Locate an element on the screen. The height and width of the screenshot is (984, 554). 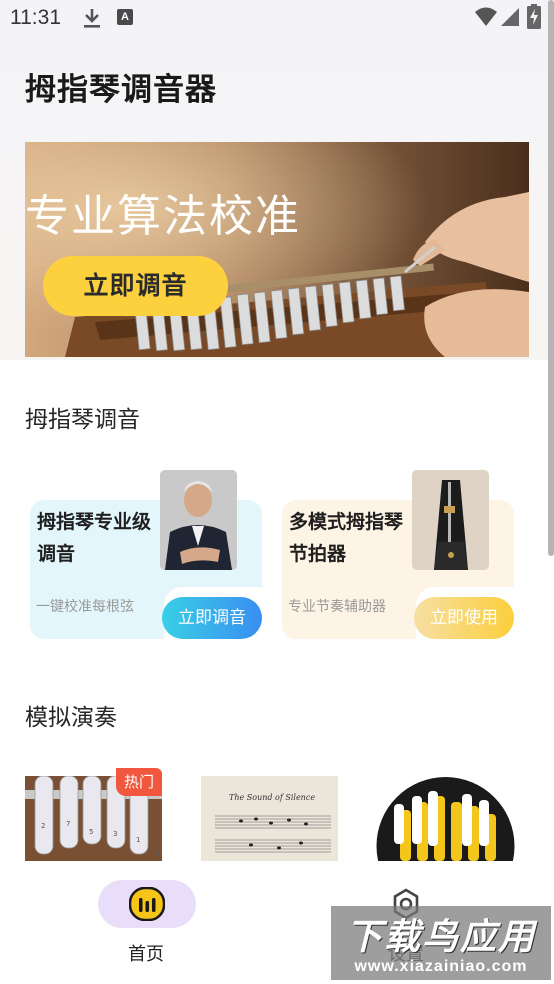
use-now-button: 立即使用 is located at coordinates (464, 618).